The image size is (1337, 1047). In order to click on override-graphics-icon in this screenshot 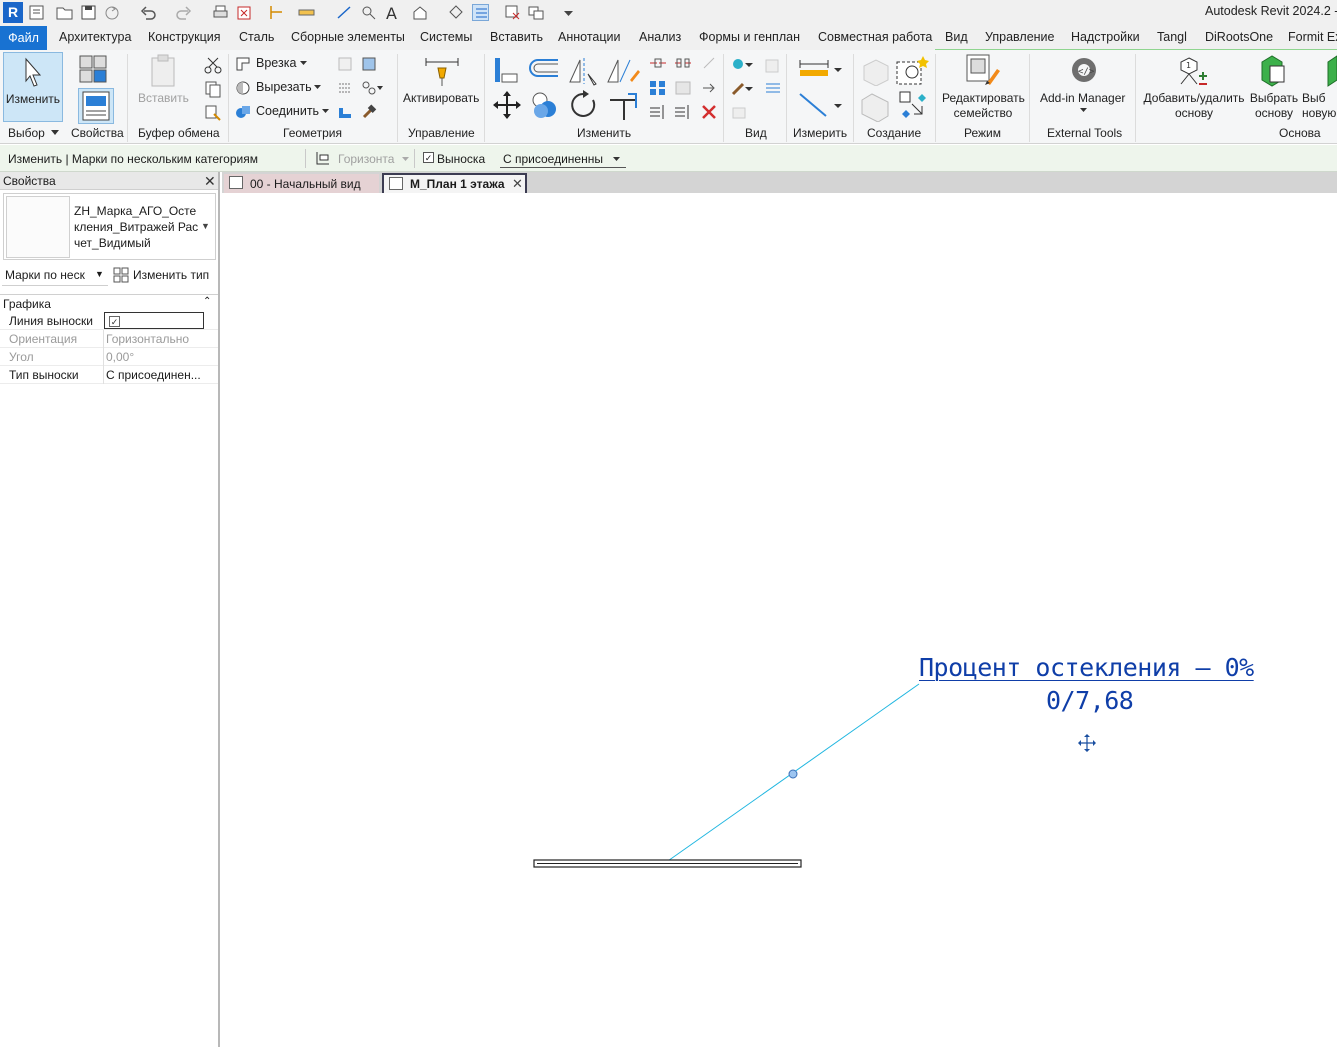, I will do `click(742, 65)`.